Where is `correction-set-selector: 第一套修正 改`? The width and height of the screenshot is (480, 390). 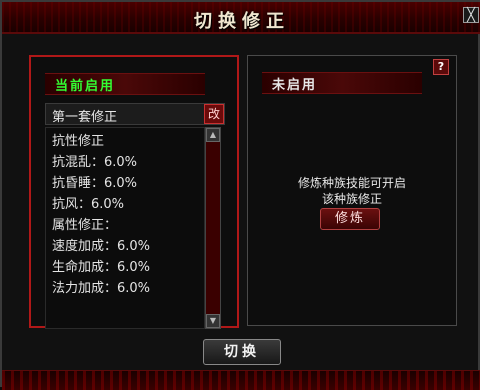 correction-set-selector: 第一套修正 改 is located at coordinates (135, 114).